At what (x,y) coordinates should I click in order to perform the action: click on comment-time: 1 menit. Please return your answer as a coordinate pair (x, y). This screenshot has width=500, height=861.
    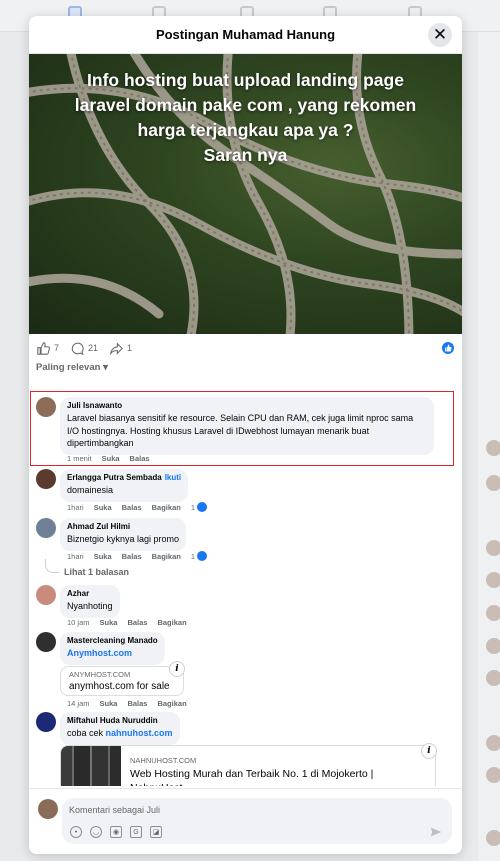
    Looking at the image, I should click on (79, 458).